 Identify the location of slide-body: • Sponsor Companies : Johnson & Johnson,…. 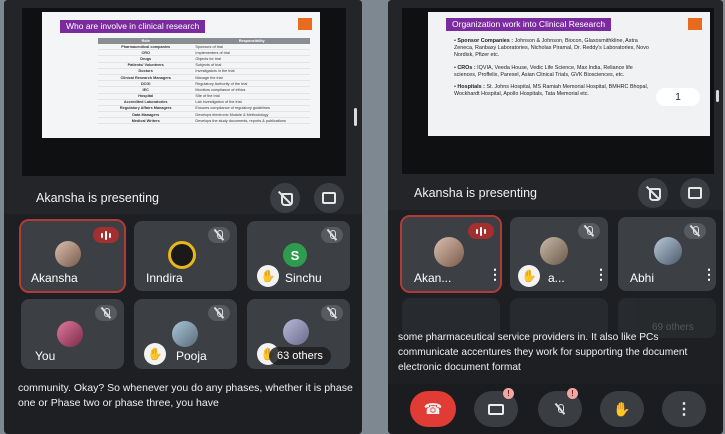
(552, 68).